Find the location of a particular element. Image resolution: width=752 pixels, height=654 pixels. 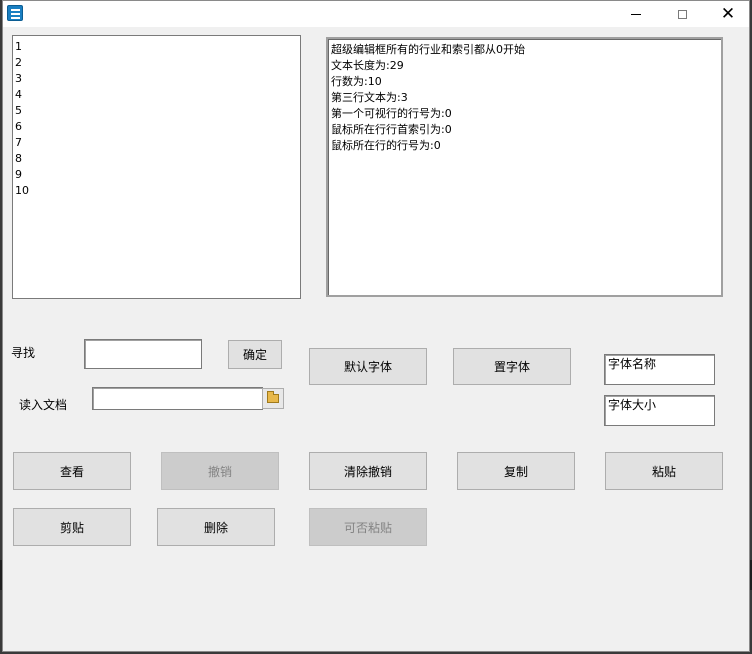

clear-undo-button: 清除撤销 is located at coordinates (368, 471).